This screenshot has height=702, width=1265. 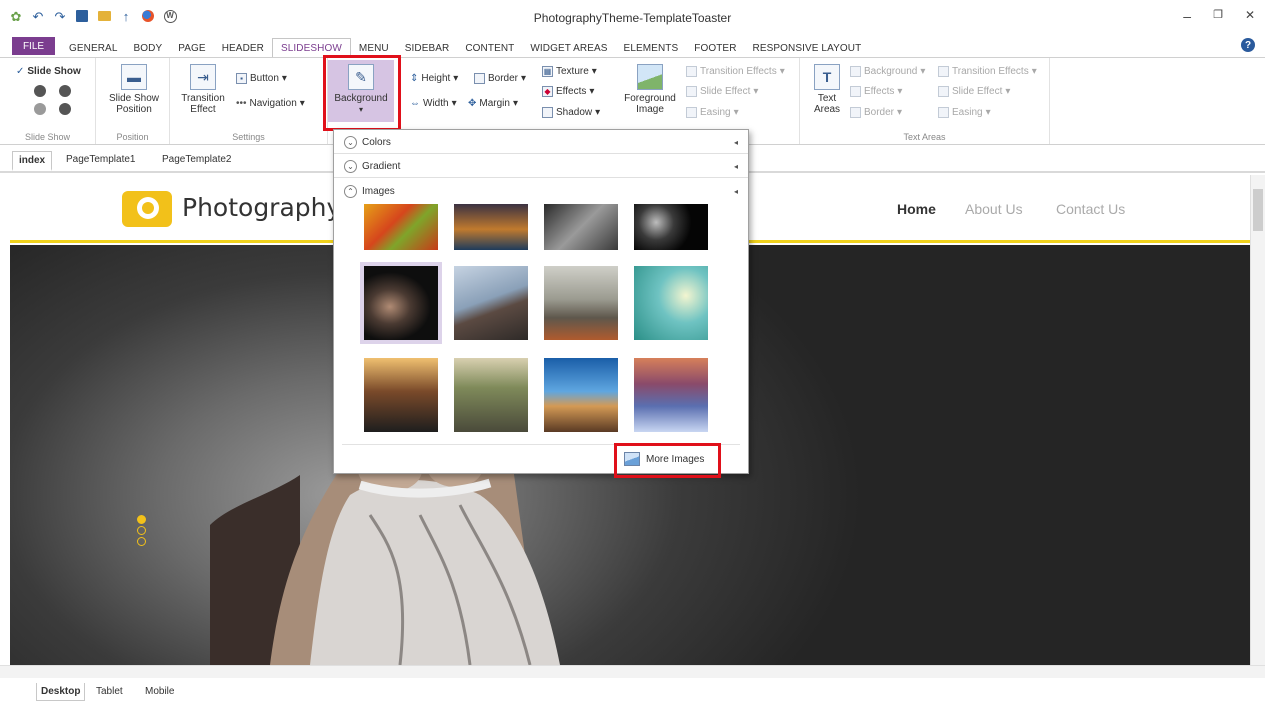 What do you see at coordinates (1258, 210) in the screenshot?
I see `scrollbar-thumb` at bounding box center [1258, 210].